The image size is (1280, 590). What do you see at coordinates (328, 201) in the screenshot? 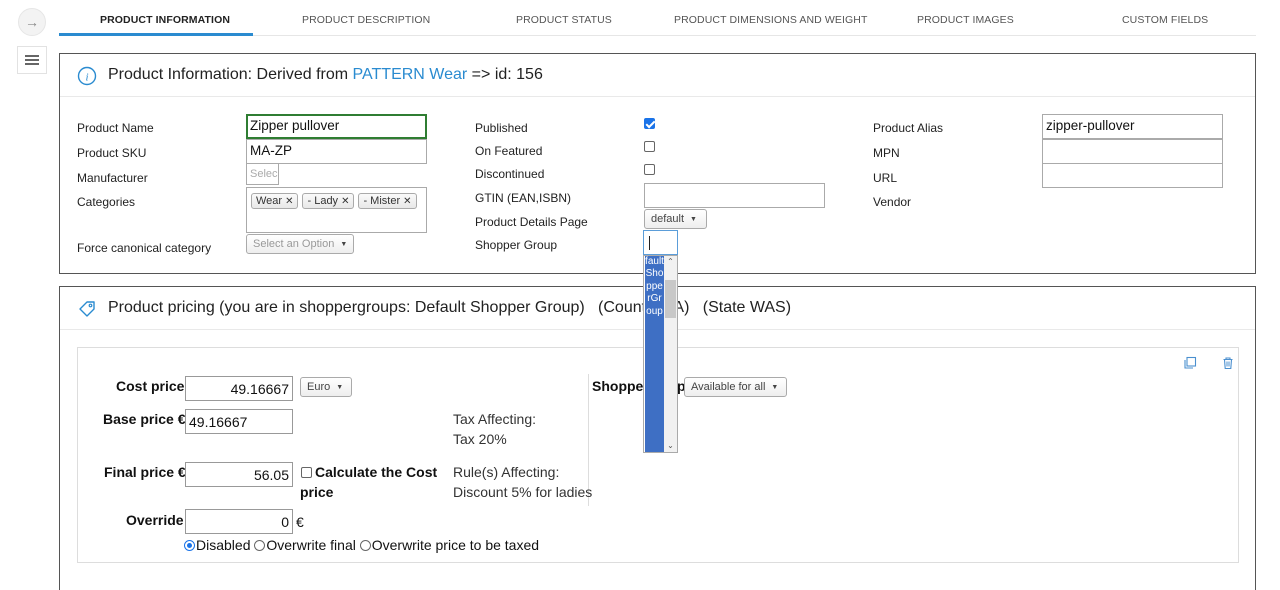
I see `category-chip: - Lady ✕` at bounding box center [328, 201].